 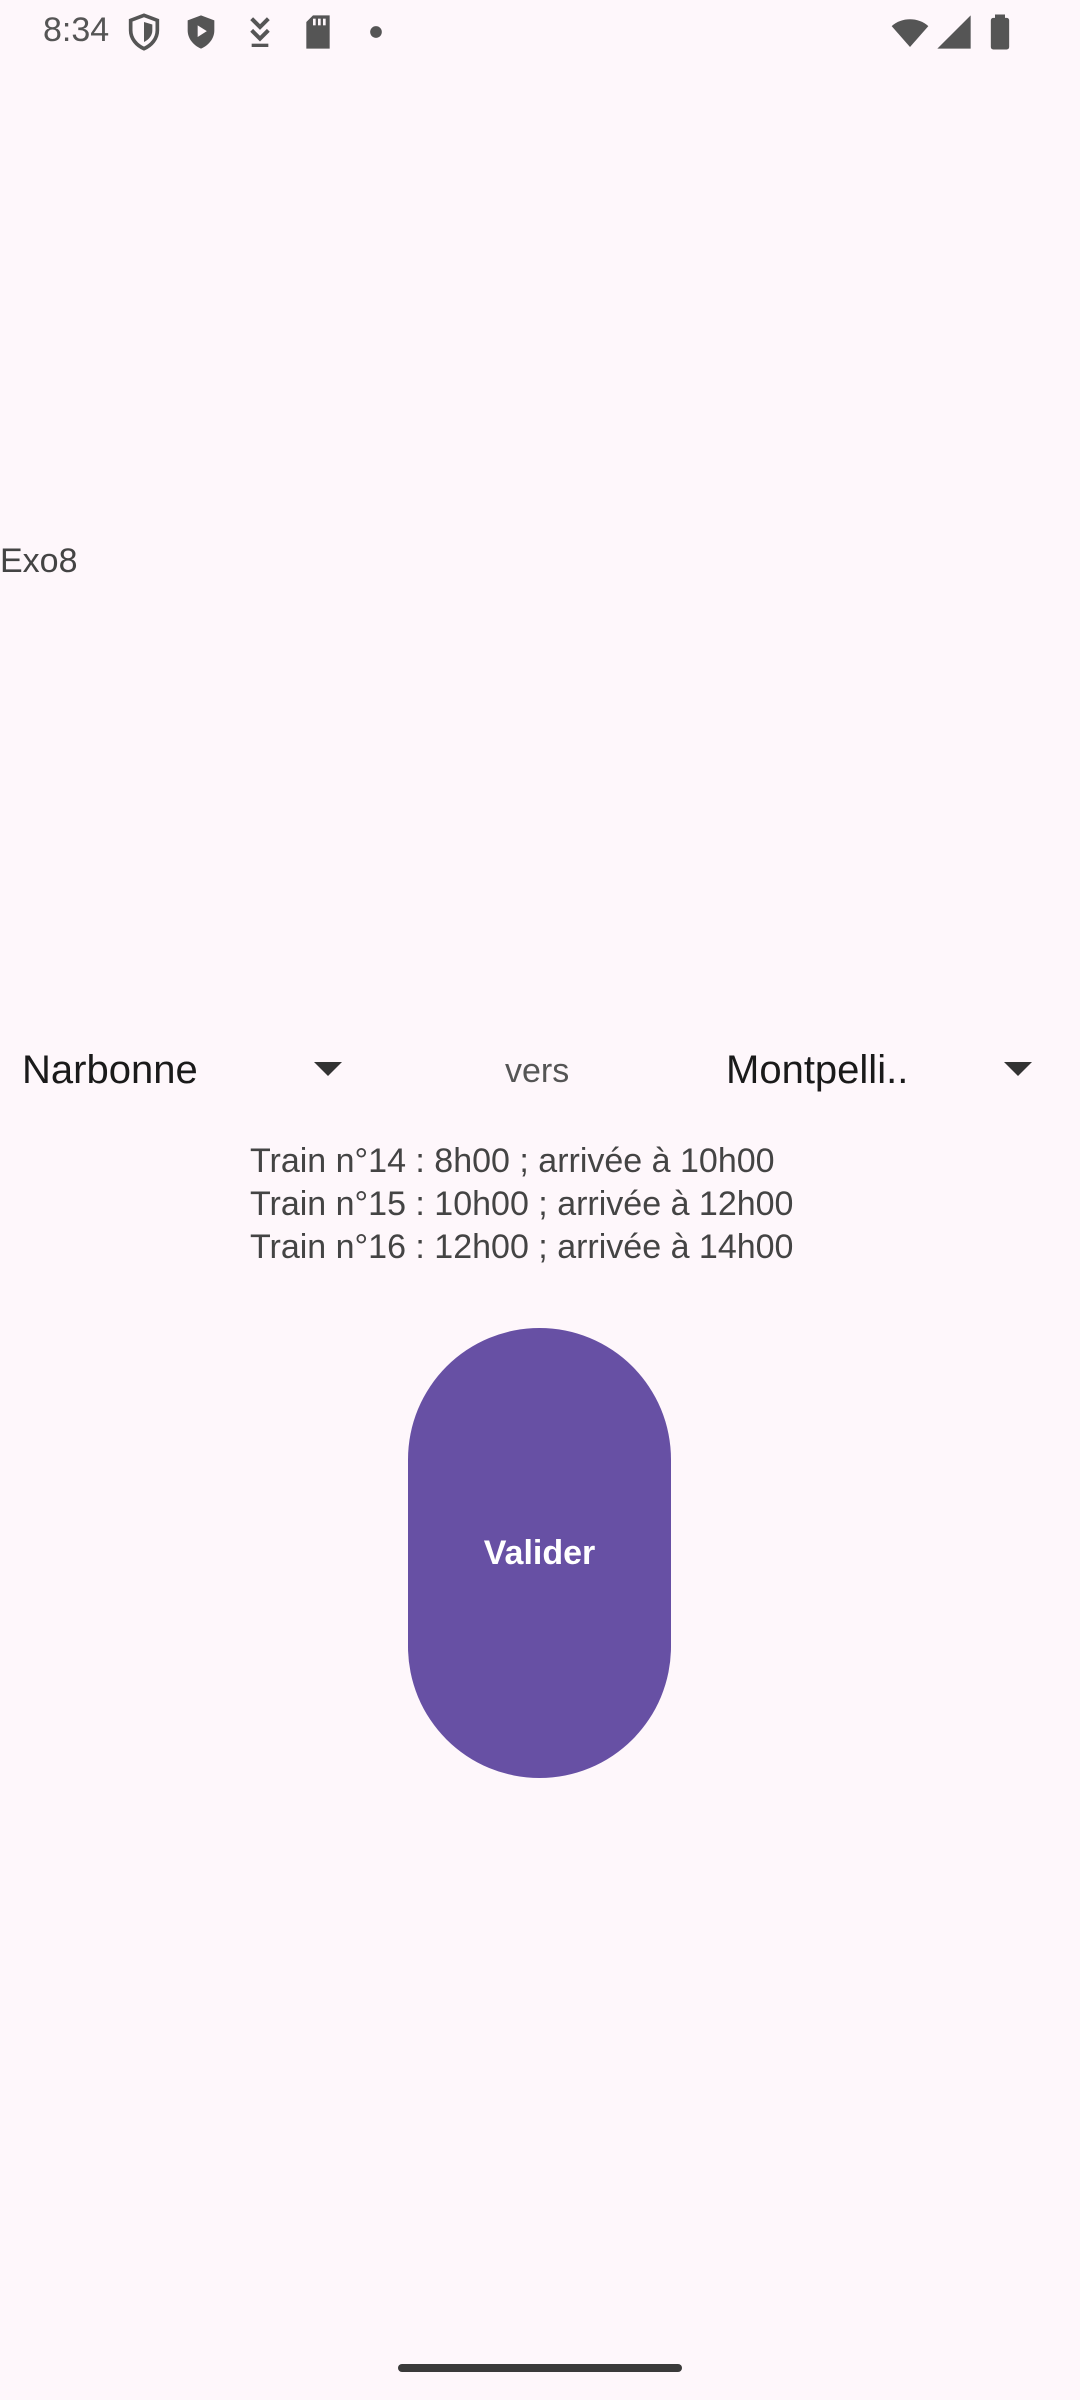 I want to click on status-time: 8:34, so click(x=76, y=30).